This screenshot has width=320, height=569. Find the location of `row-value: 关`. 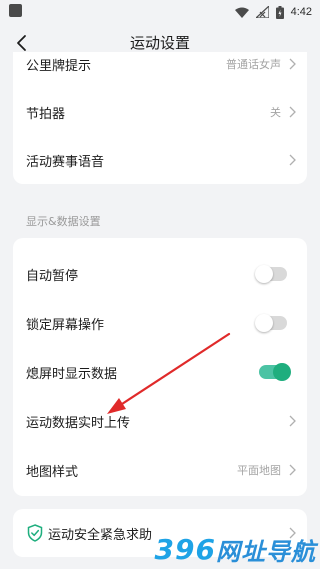

row-value: 关 is located at coordinates (275, 112).